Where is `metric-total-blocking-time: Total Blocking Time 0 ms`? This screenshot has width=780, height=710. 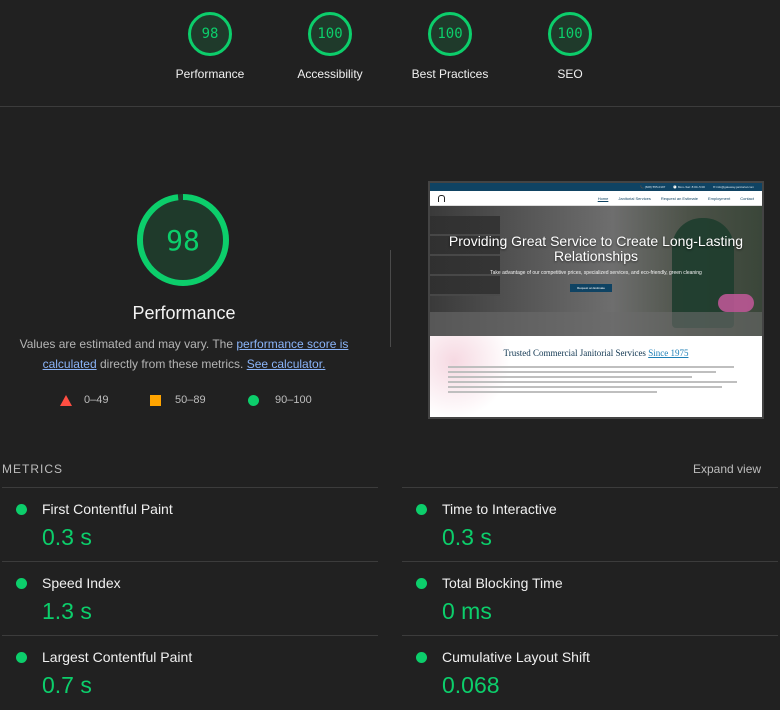
metric-total-blocking-time: Total Blocking Time 0 ms is located at coordinates (590, 598).